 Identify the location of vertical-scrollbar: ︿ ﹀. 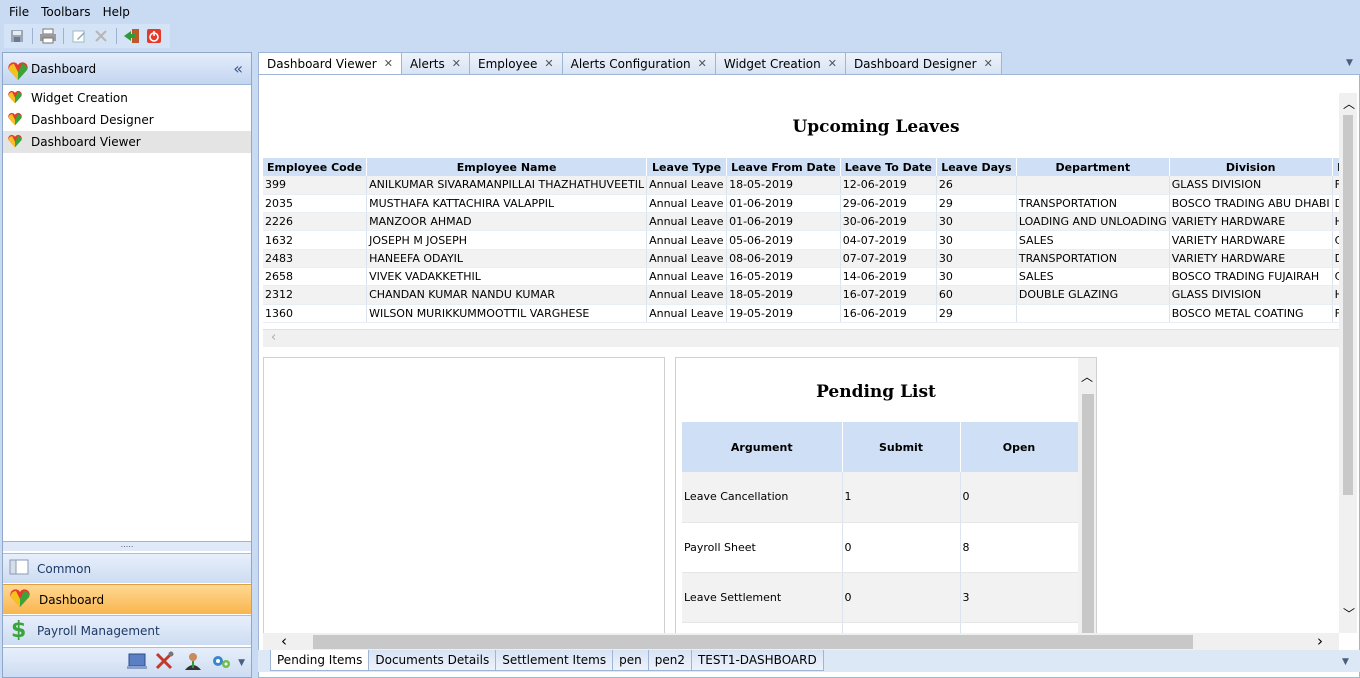
(1348, 363).